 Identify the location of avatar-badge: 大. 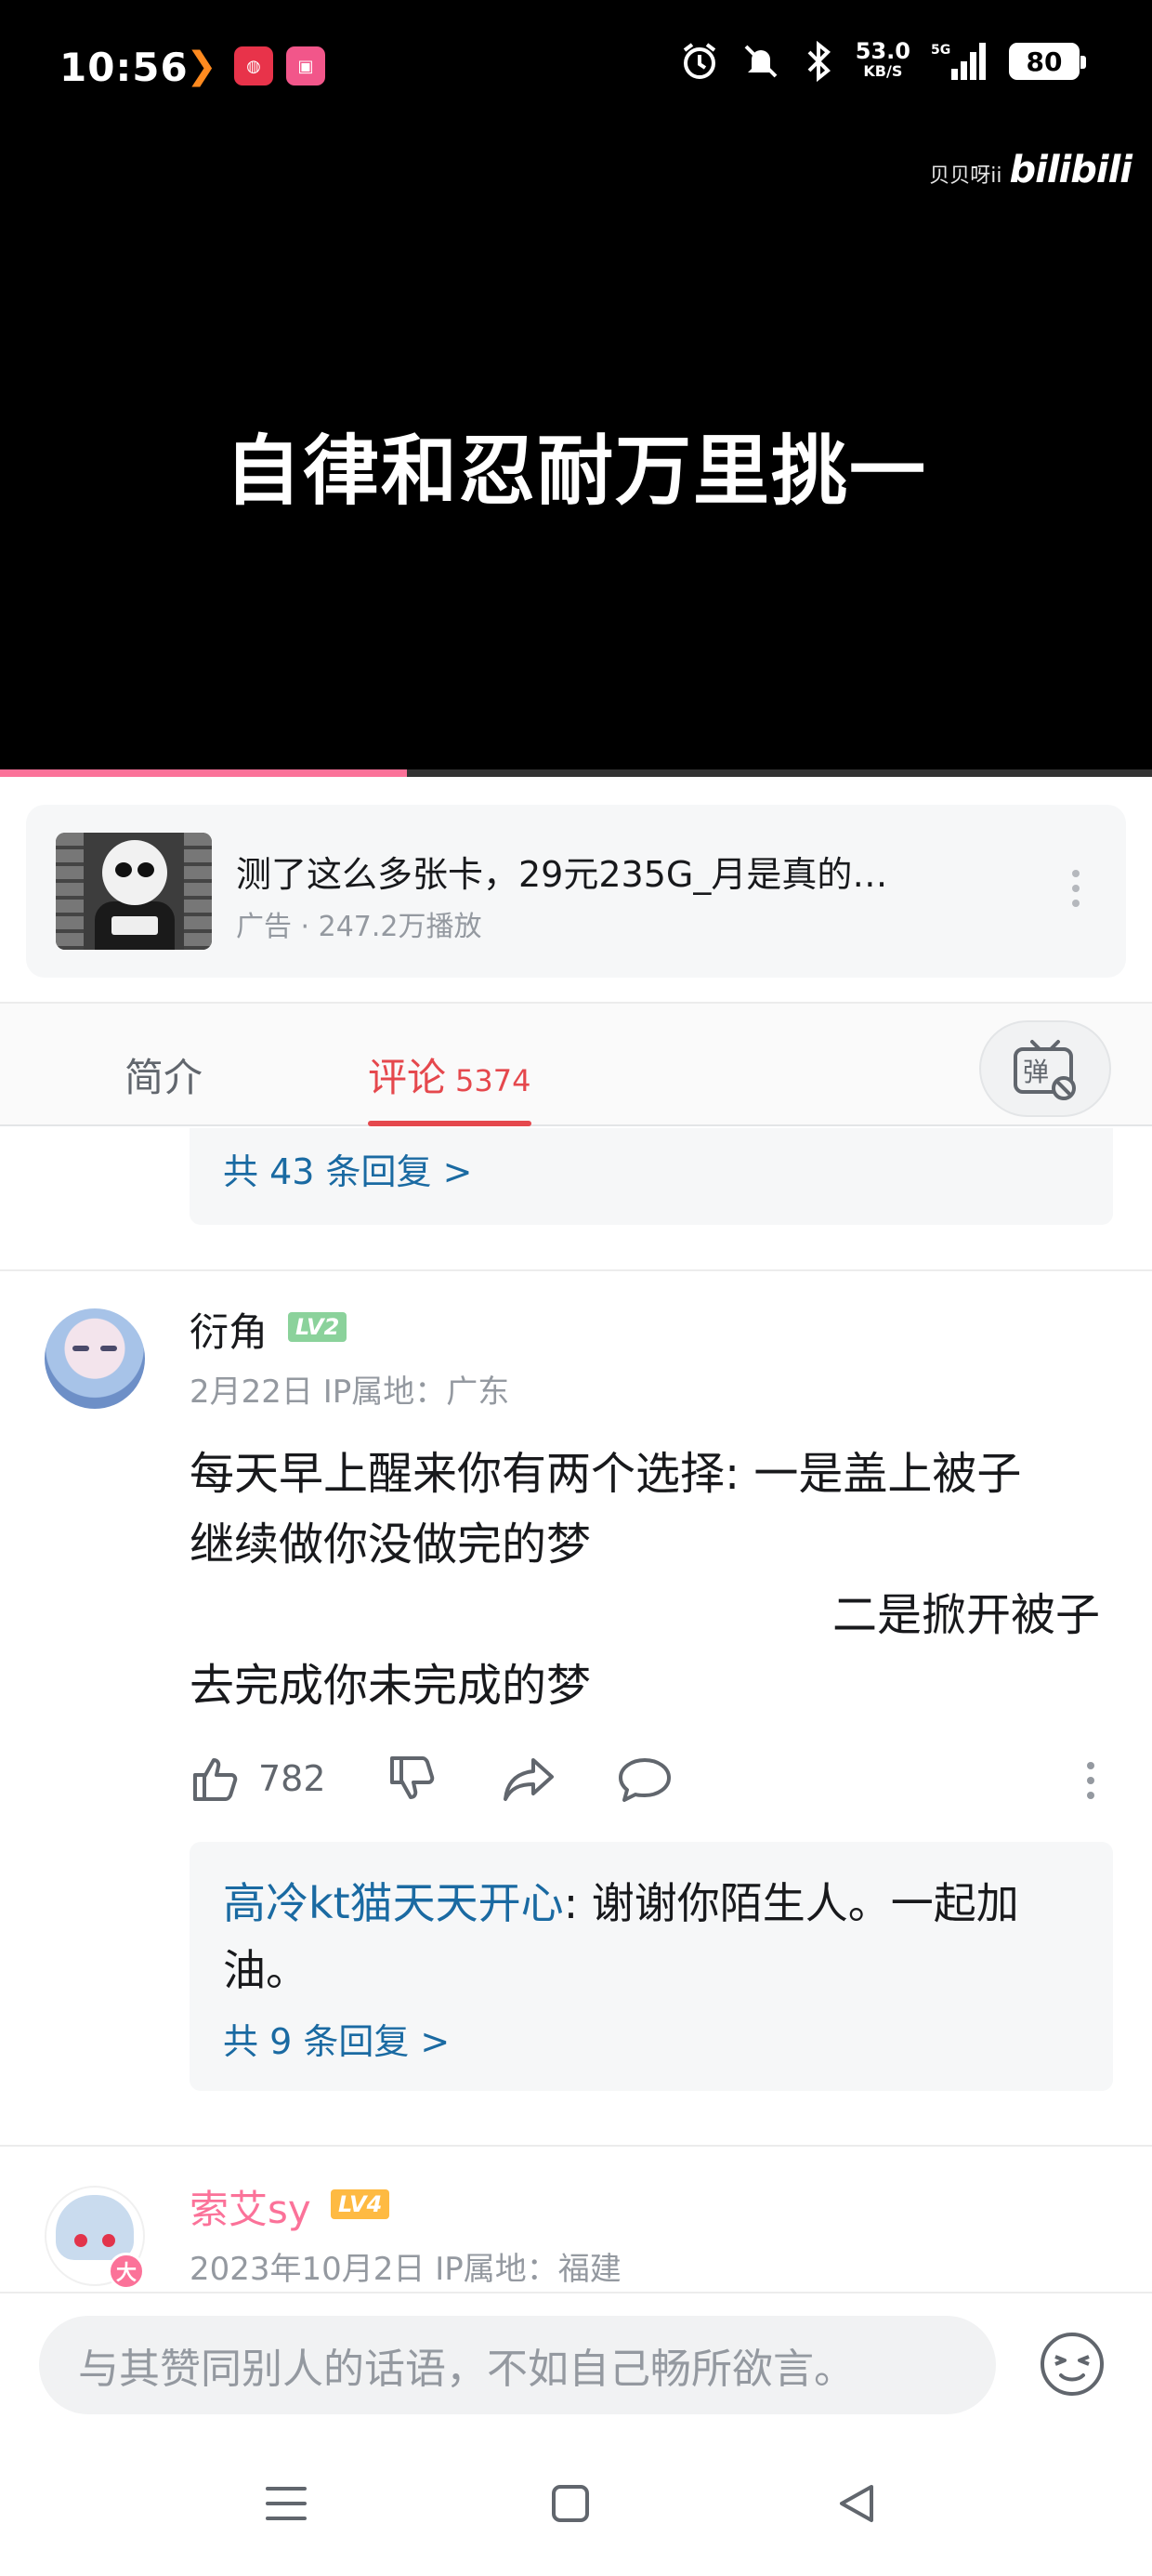
(126, 2271).